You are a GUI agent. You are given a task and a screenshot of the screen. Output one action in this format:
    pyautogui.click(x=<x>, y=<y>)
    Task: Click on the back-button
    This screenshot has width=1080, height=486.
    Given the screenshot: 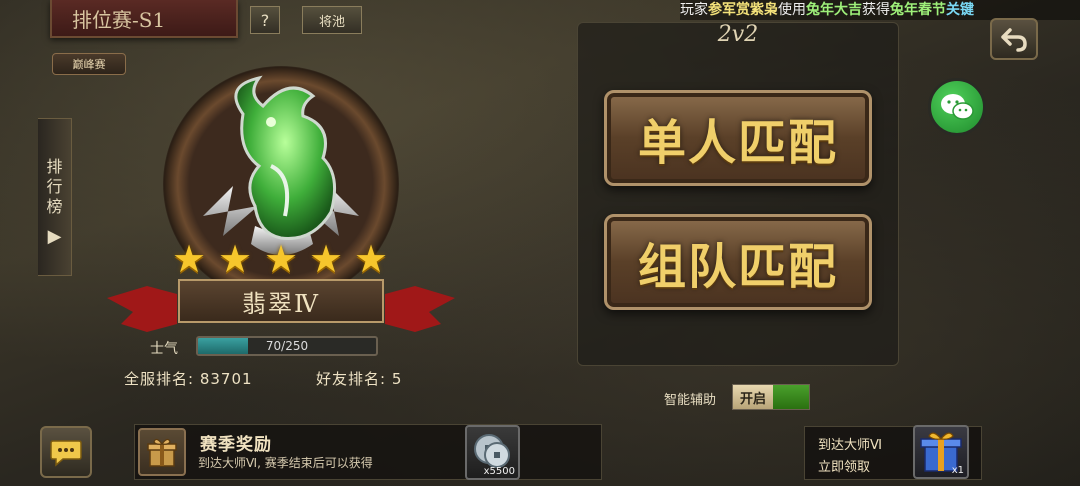 What is the action you would take?
    pyautogui.click(x=1014, y=39)
    